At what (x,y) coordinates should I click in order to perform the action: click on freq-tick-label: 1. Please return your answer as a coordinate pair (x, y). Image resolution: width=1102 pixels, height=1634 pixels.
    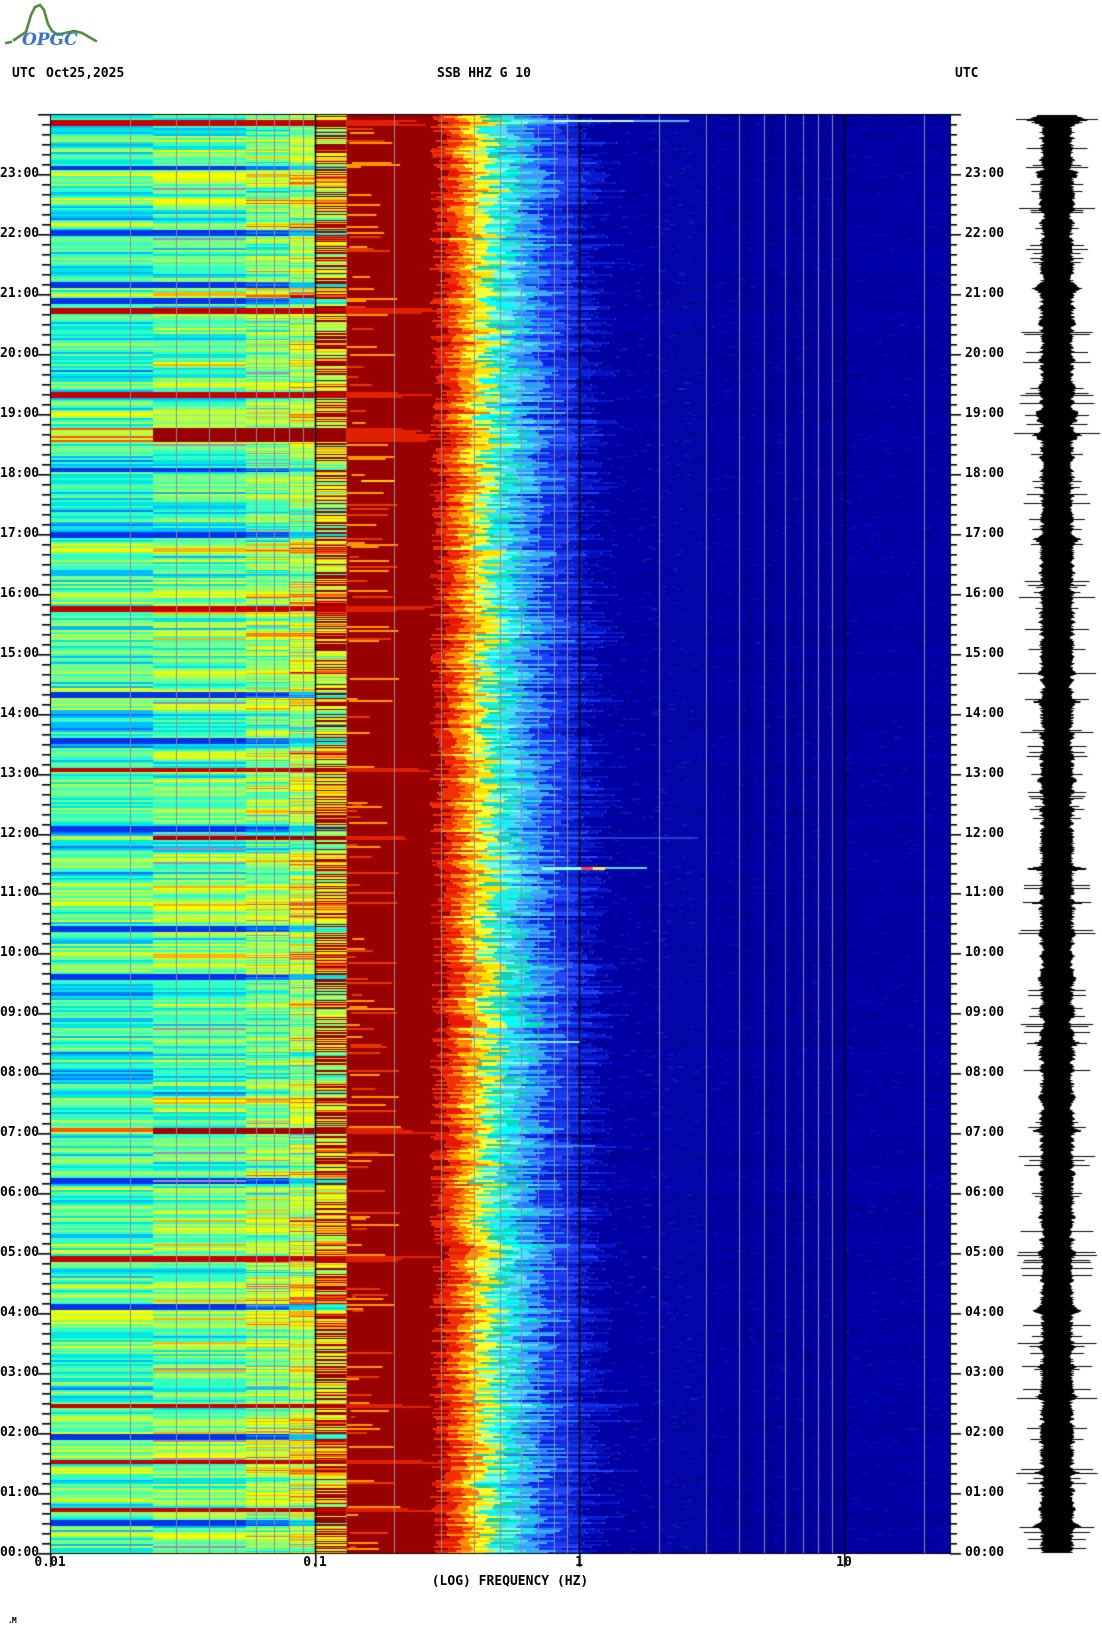
    Looking at the image, I should click on (579, 1562).